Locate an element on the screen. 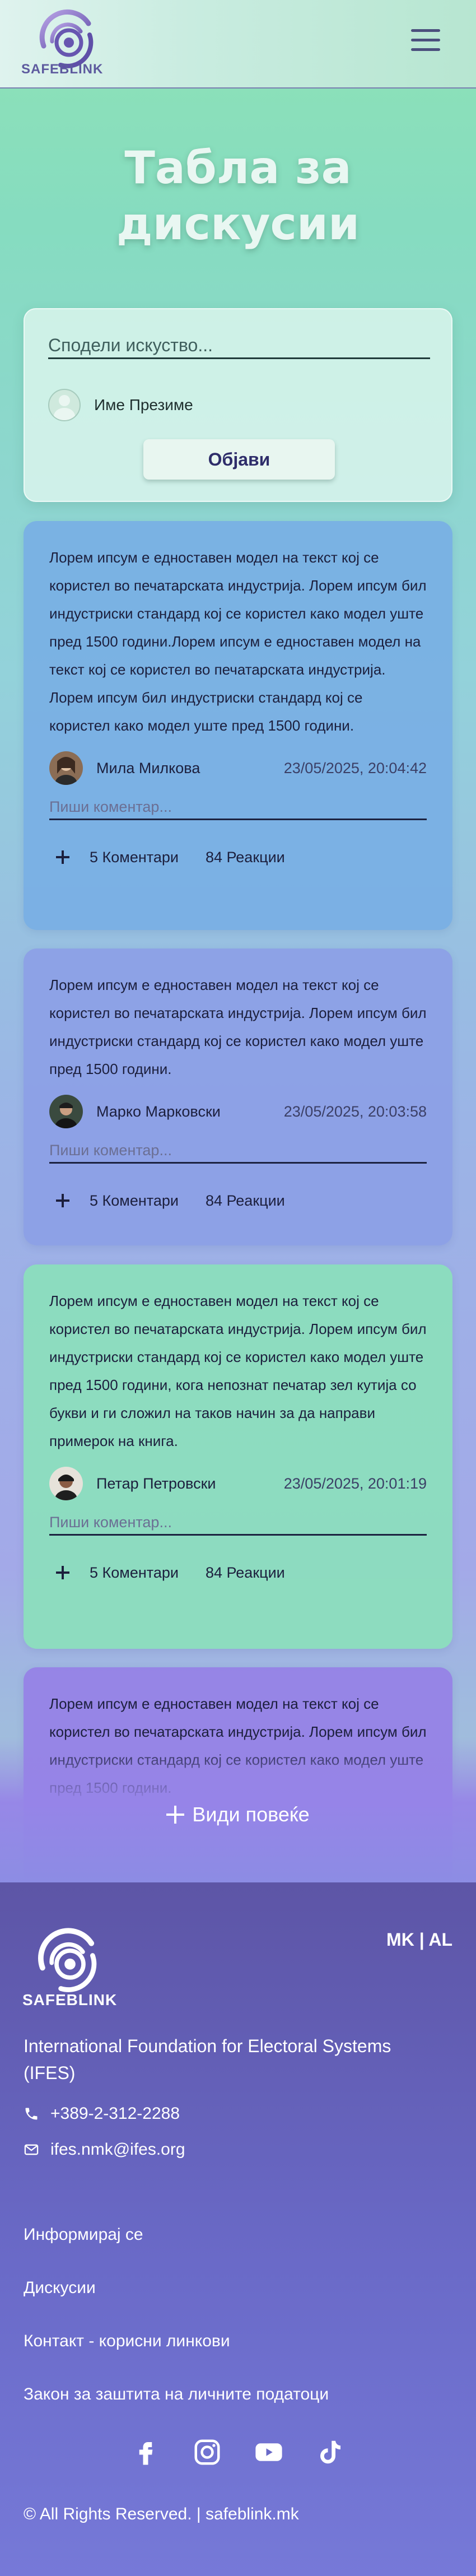 The height and width of the screenshot is (2576, 476). social-links is located at coordinates (238, 2452).